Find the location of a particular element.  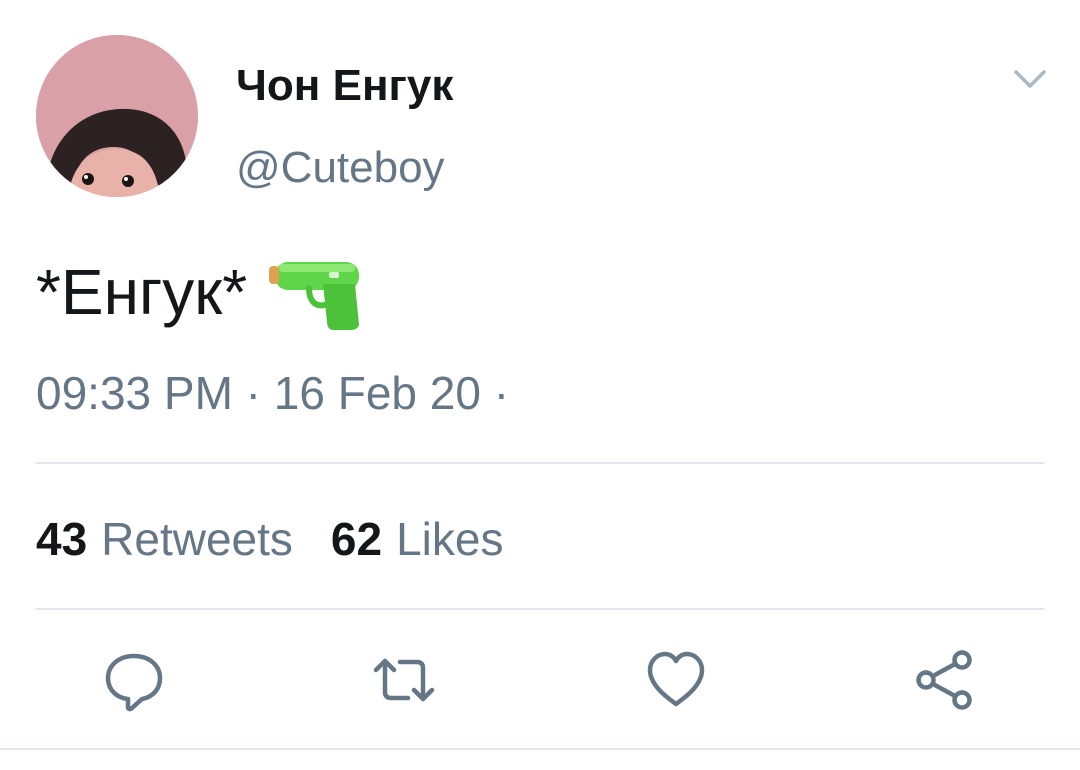

reply-bubble-icon is located at coordinates (134, 682).